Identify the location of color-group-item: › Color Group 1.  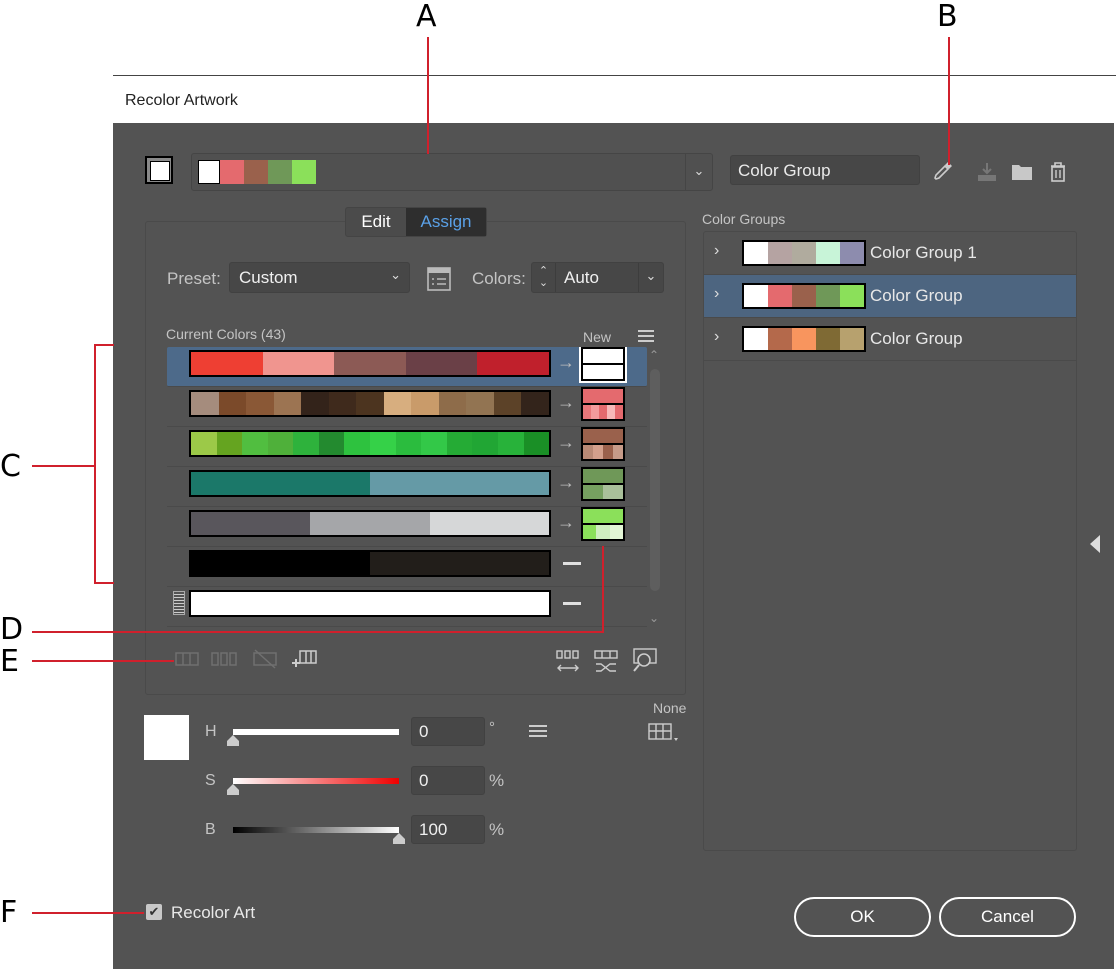
(890, 253).